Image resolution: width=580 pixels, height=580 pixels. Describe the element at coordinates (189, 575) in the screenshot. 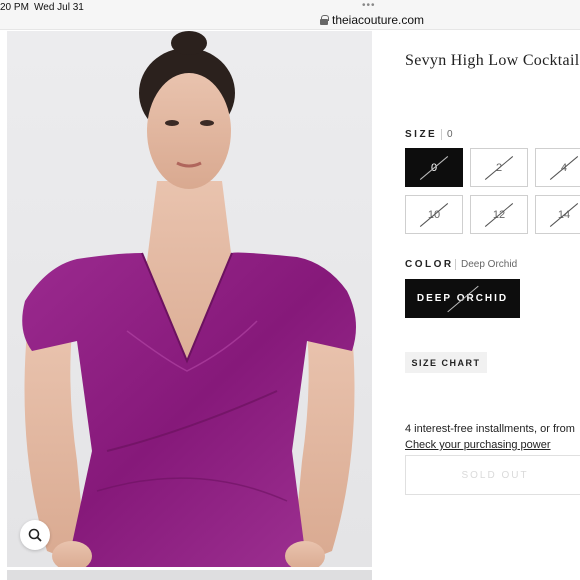

I see `next-image-strip` at that location.